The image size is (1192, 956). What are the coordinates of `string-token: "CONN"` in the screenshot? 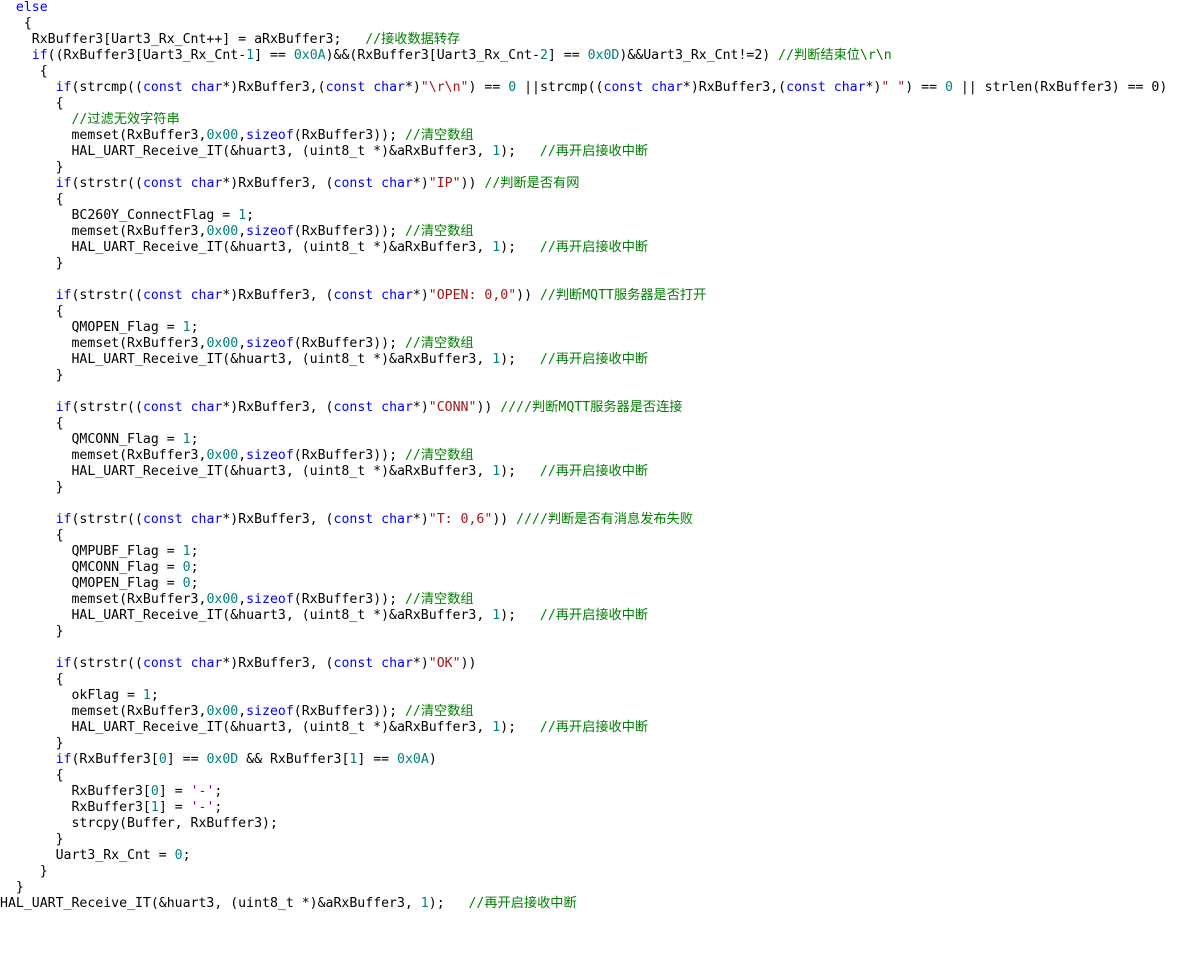 It's located at (452, 407).